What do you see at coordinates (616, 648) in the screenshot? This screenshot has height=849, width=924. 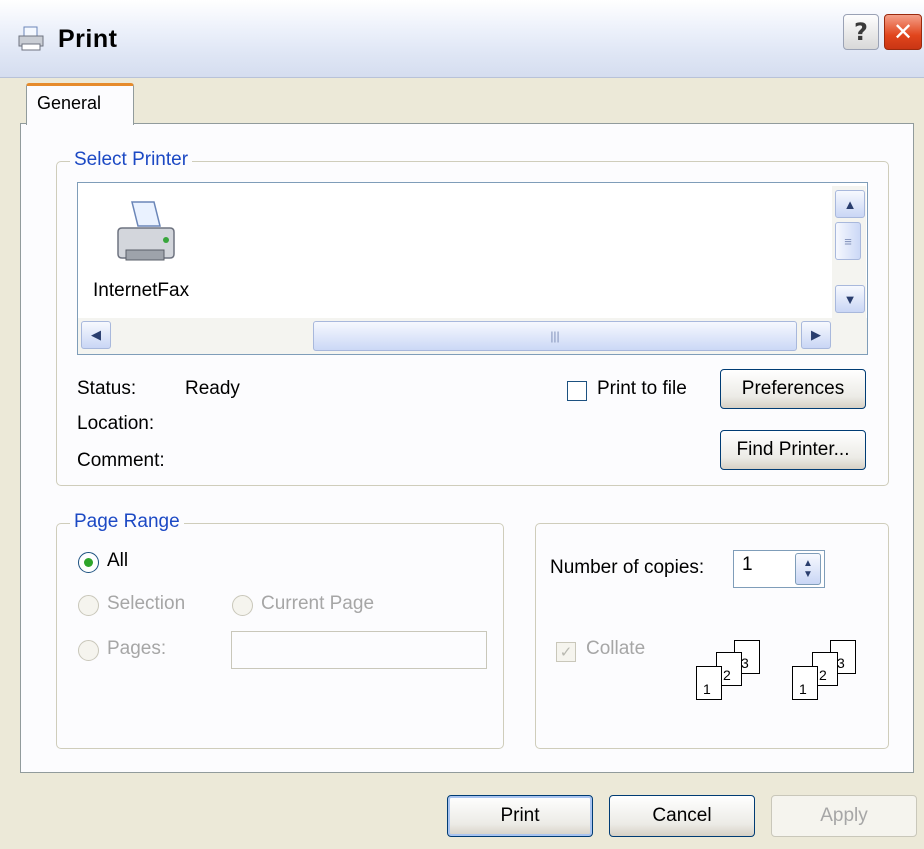 I see `collate-label: Collate` at bounding box center [616, 648].